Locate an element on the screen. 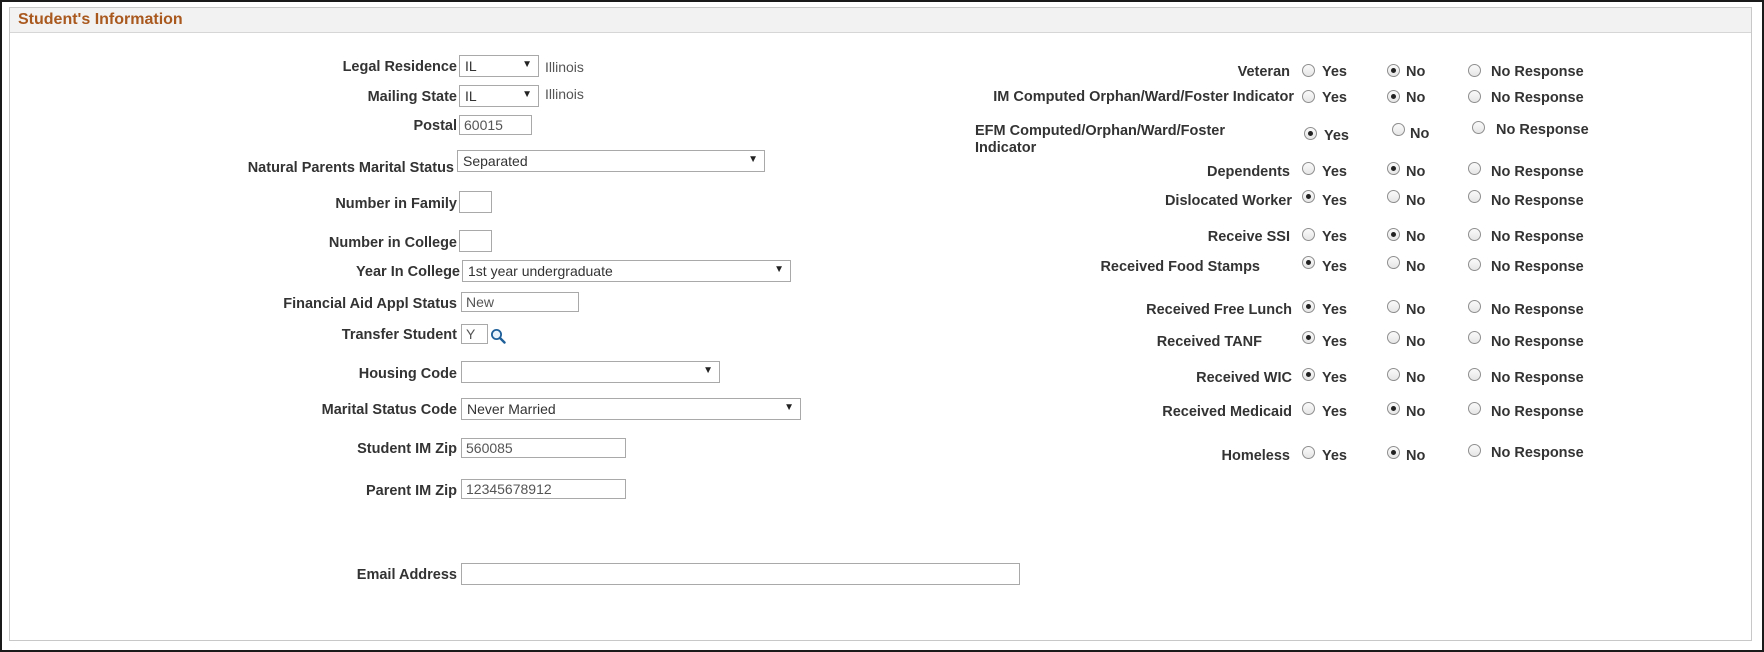 Image resolution: width=1764 pixels, height=652 pixels. dependents-label: Dependents is located at coordinates (1248, 172).